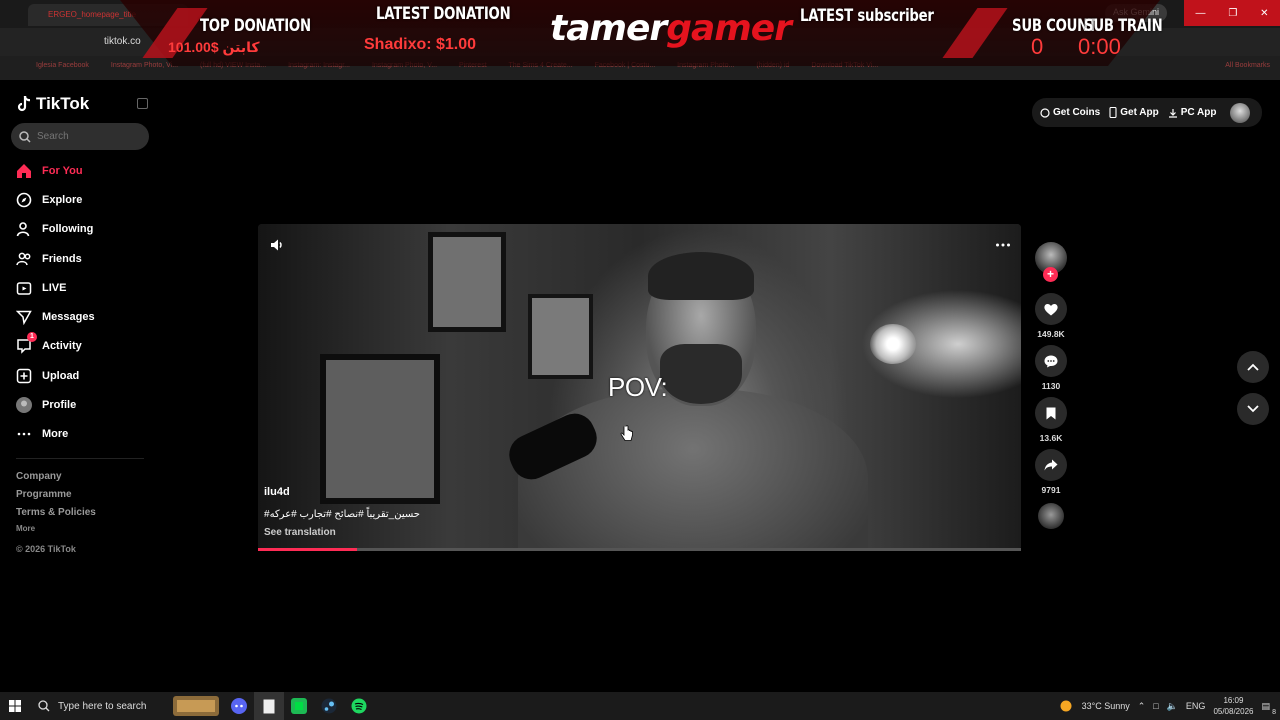 The height and width of the screenshot is (720, 1280). I want to click on footer-link-programme: Programme, so click(56, 497).